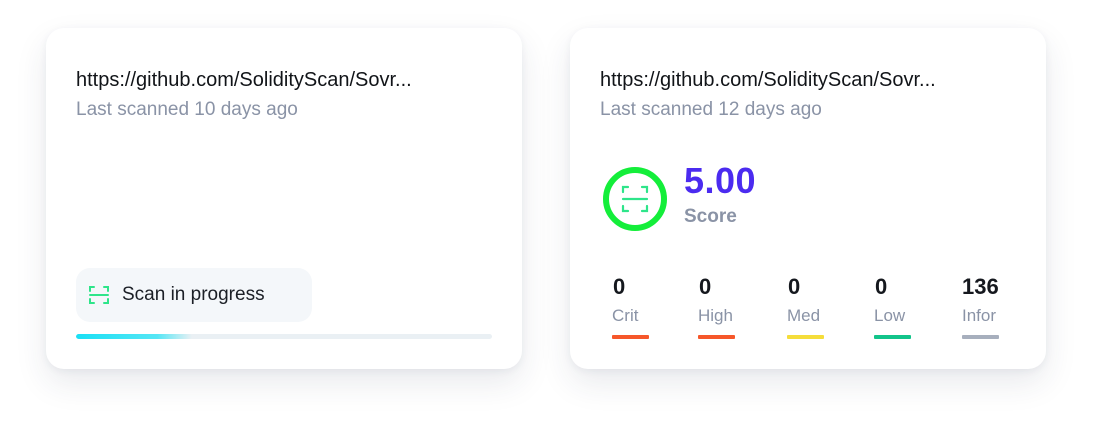 This screenshot has width=1093, height=434. Describe the element at coordinates (710, 216) in the screenshot. I see `score-label: Score` at that location.